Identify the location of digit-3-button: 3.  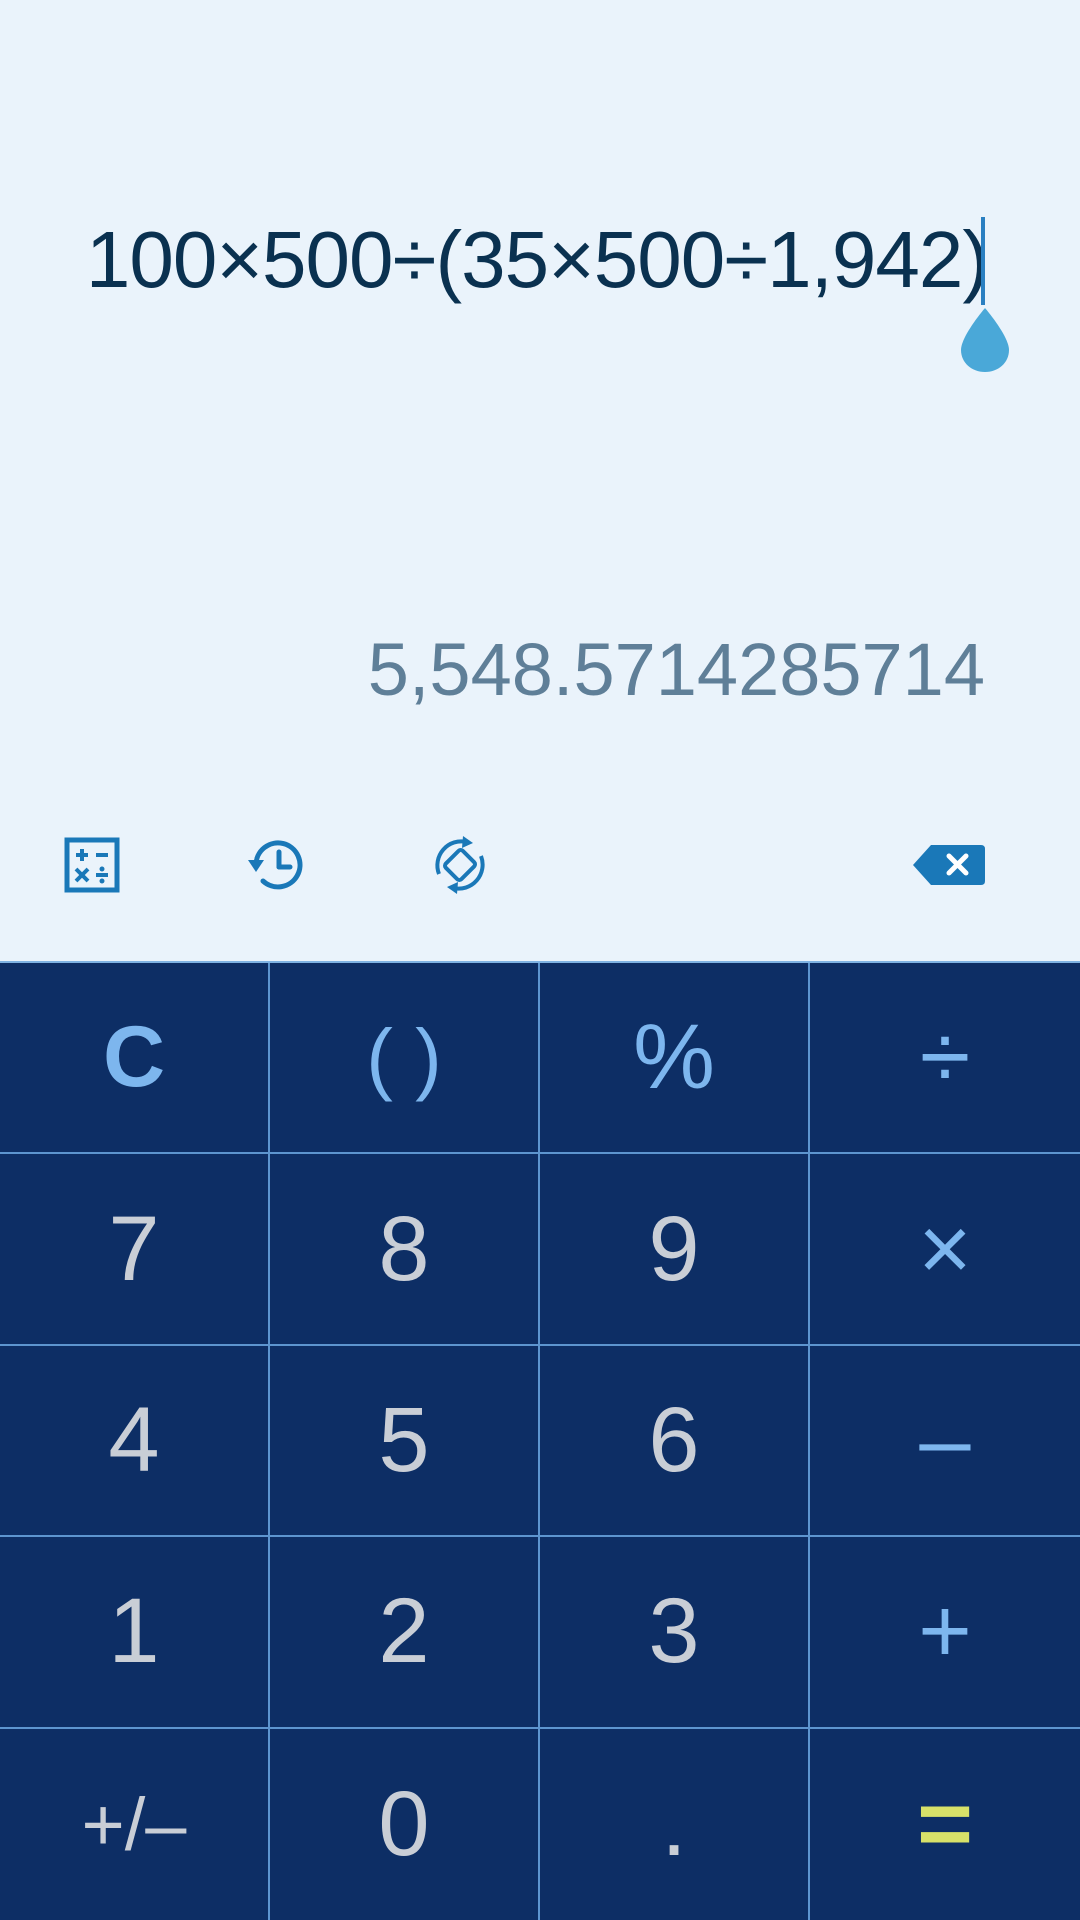
(675, 1633).